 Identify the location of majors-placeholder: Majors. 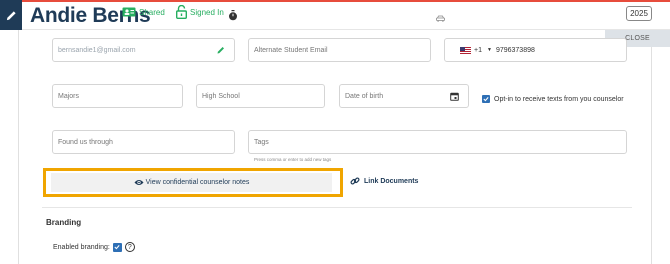
(69, 96).